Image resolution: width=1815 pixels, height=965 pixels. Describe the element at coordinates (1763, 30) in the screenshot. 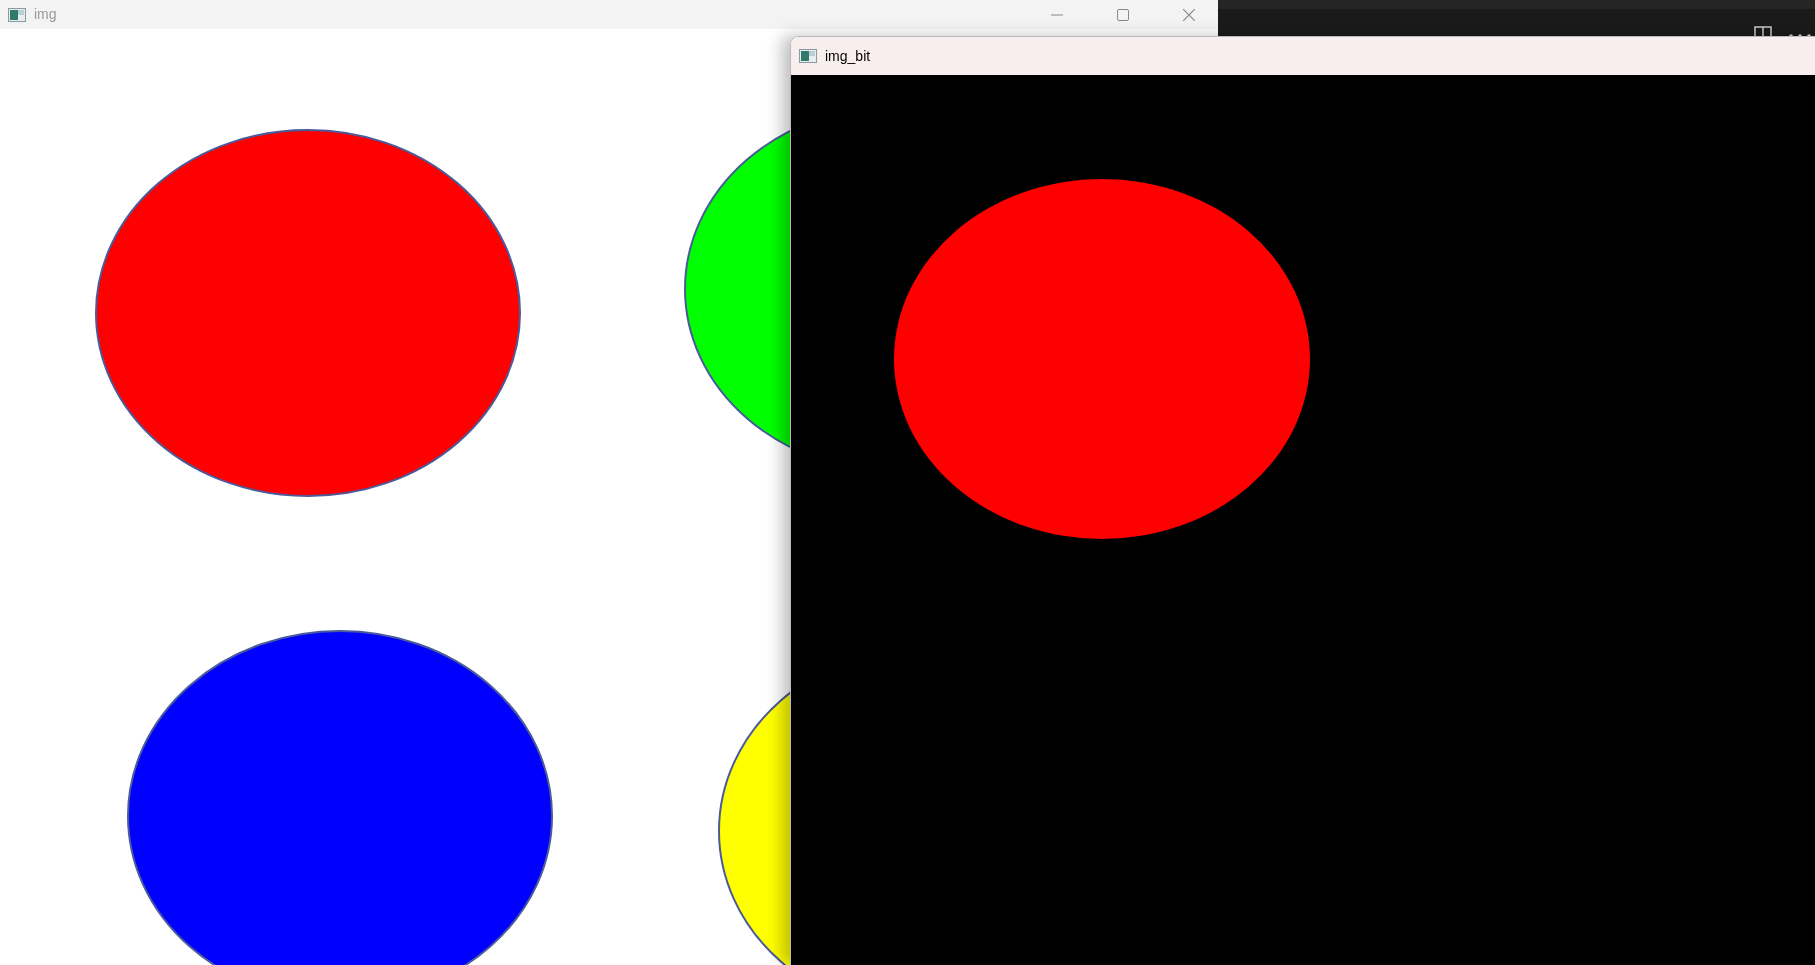

I see `split-editor-icon` at that location.